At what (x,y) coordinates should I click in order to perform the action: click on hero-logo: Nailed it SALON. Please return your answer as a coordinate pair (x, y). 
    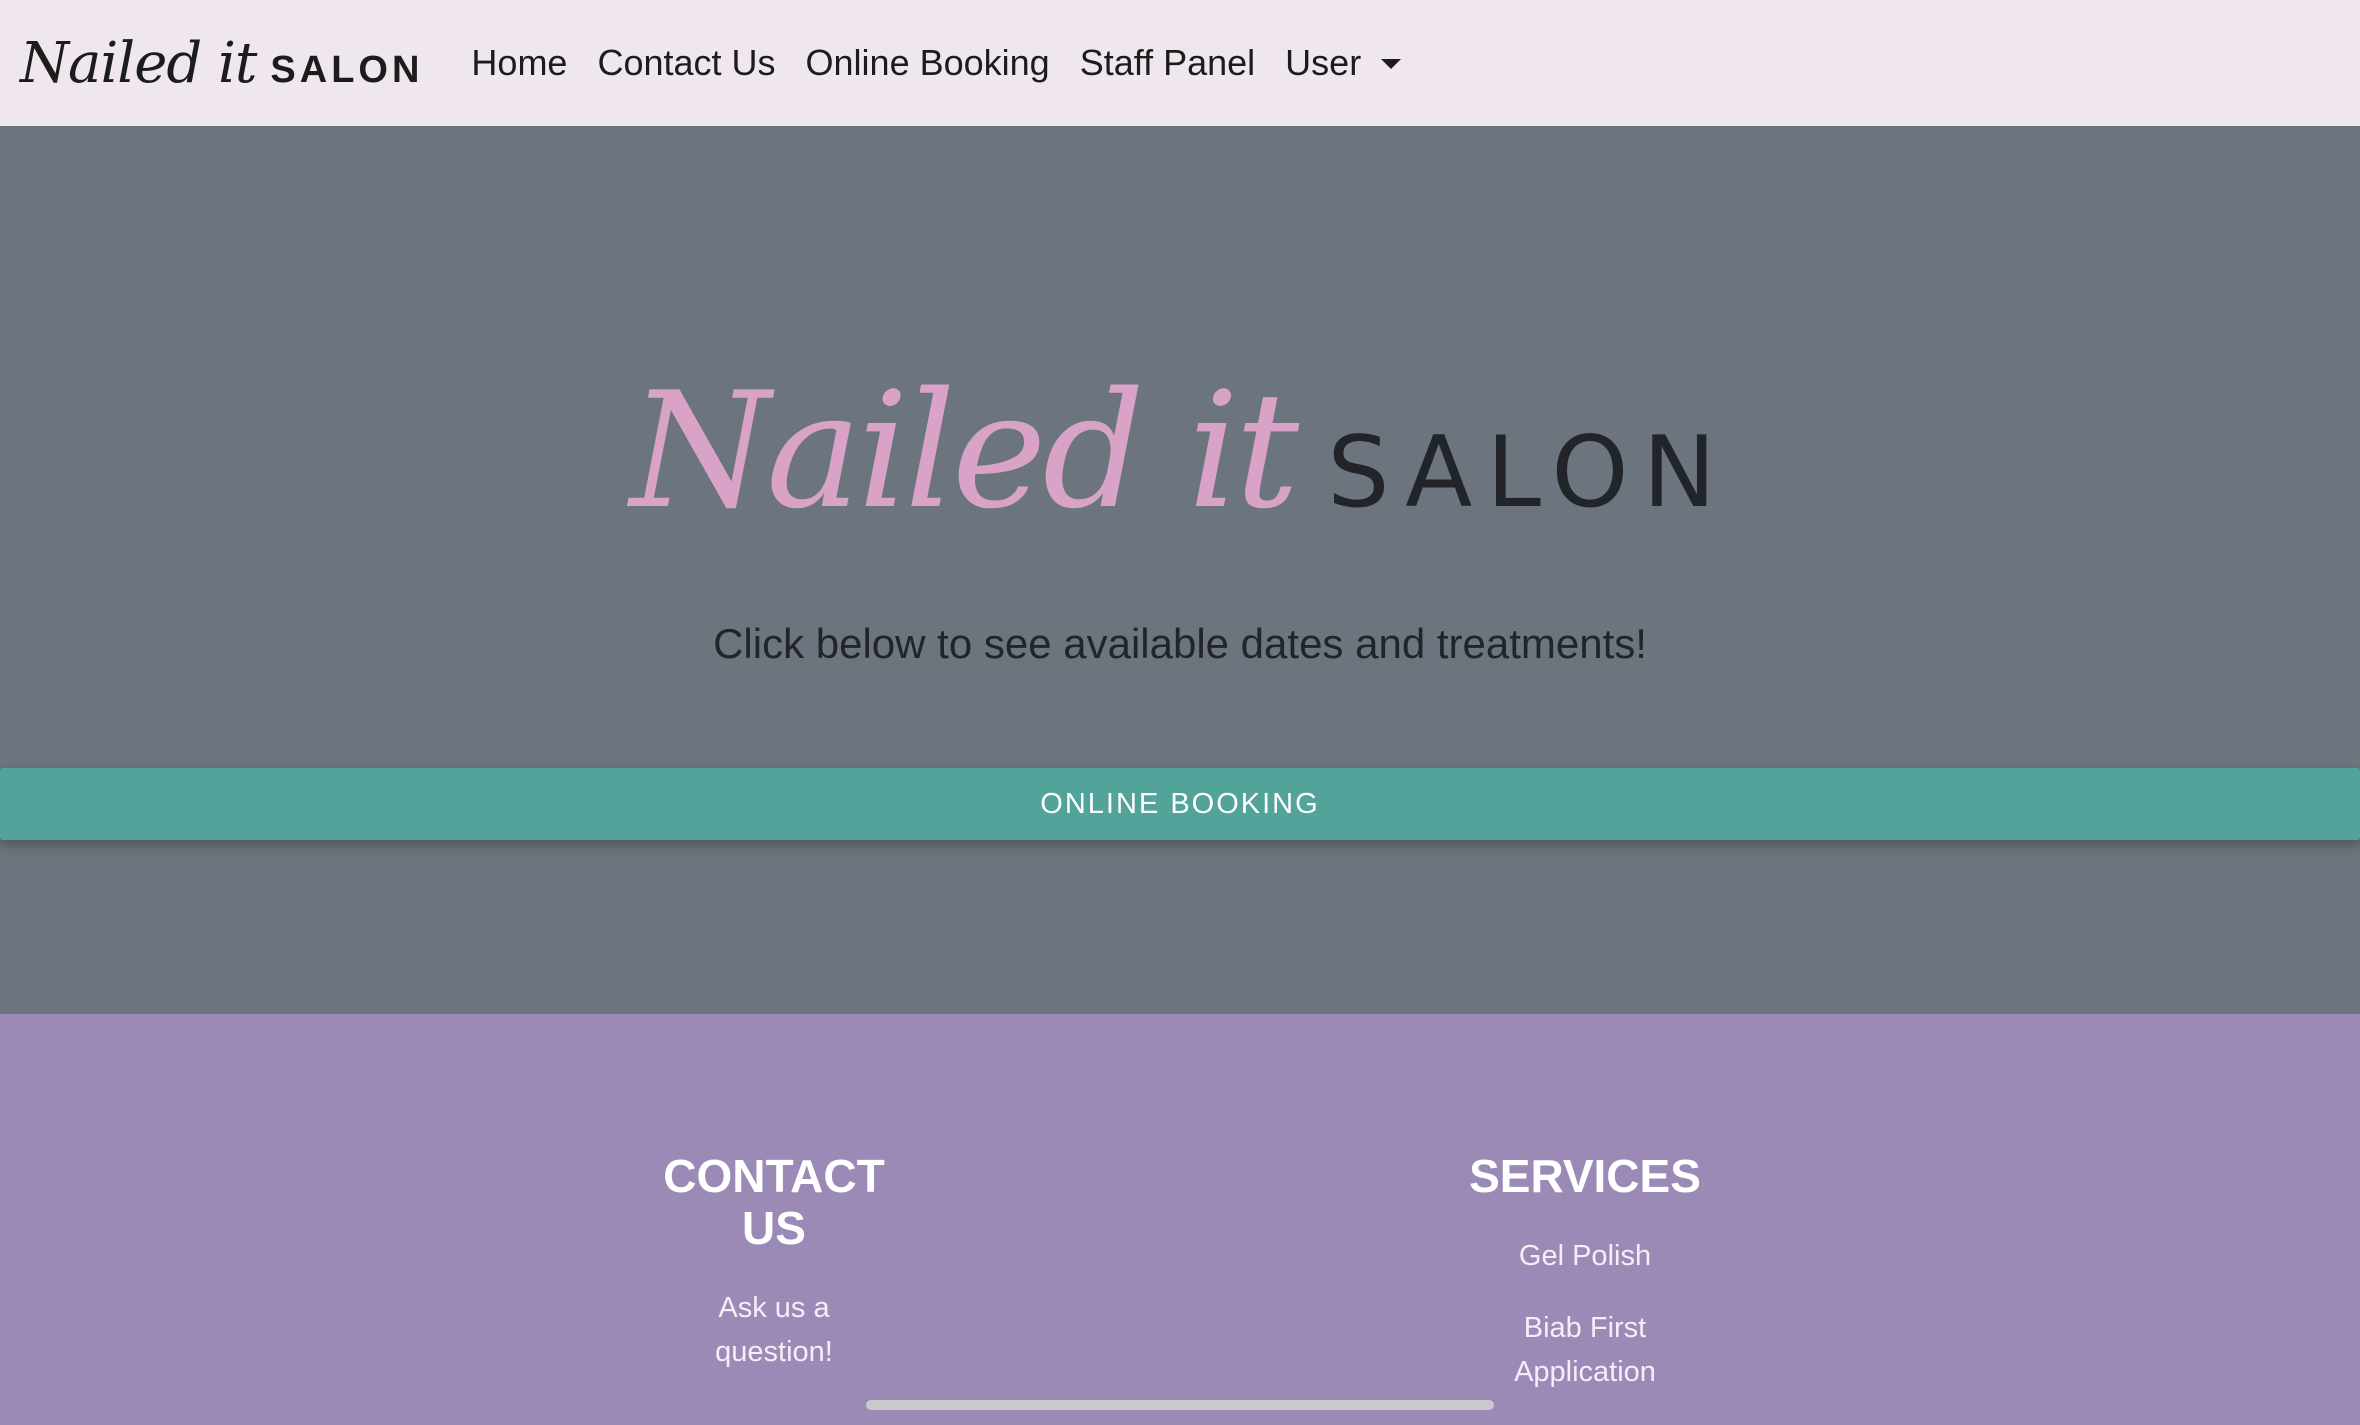
    Looking at the image, I should click on (1180, 451).